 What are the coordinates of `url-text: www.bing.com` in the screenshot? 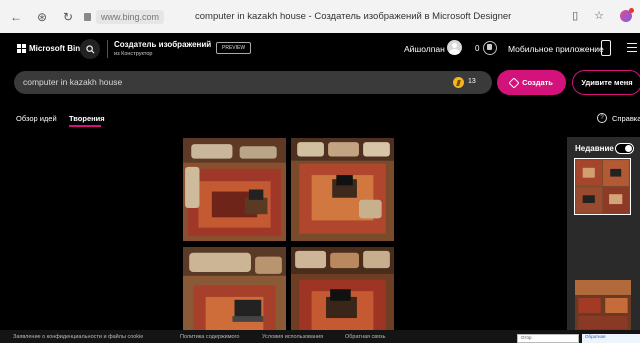 It's located at (130, 16).